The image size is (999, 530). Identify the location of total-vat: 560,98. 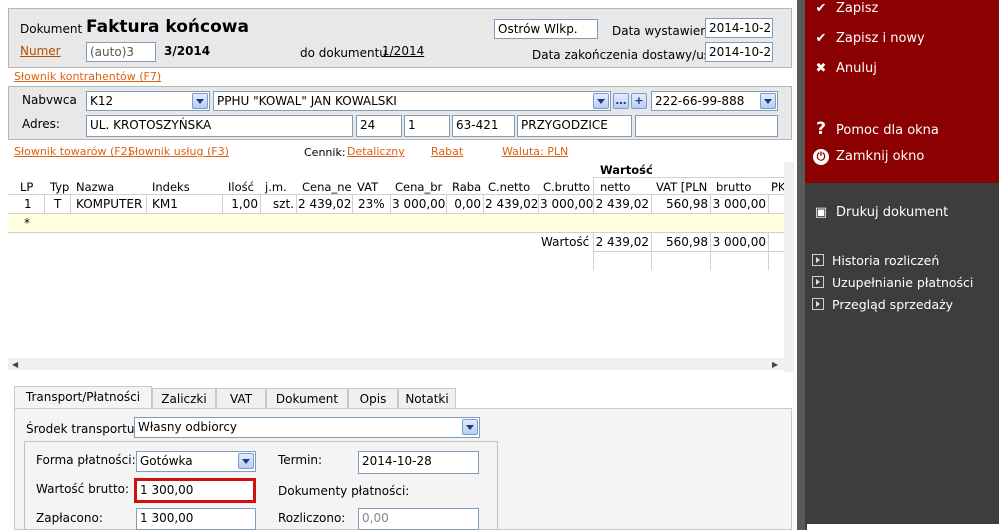
(687, 242).